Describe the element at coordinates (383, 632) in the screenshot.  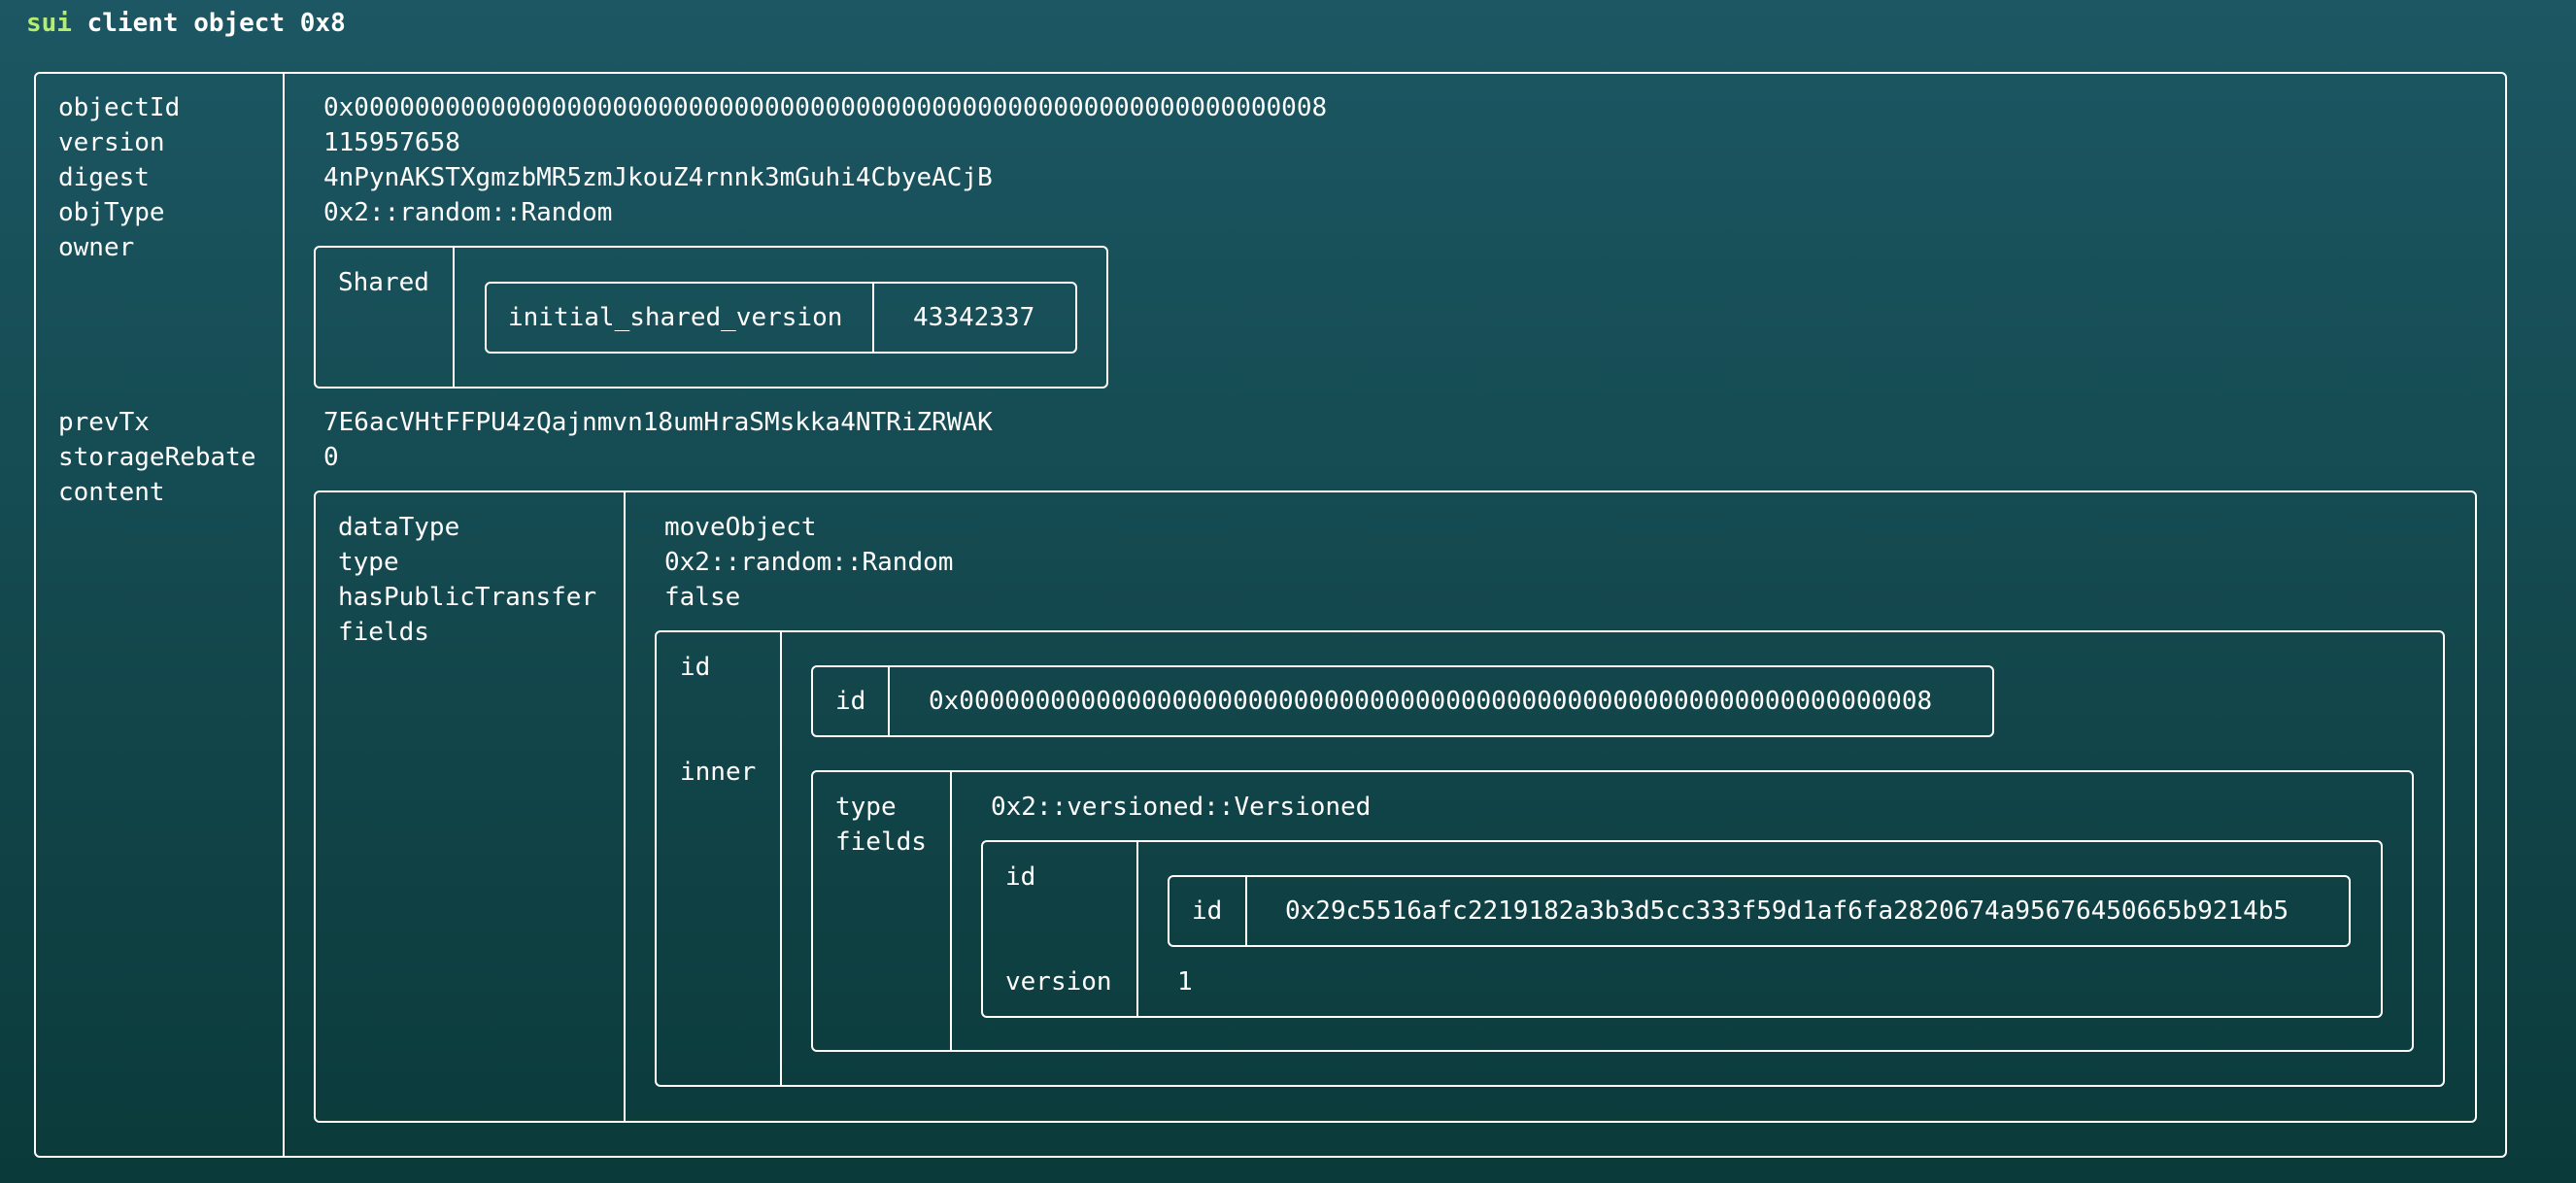
I see `content-key-fields: fields` at that location.